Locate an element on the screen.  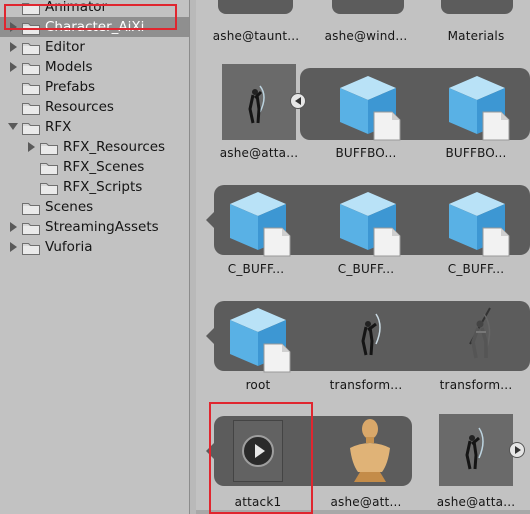
tree-item: Scenes is located at coordinates (94, 207).